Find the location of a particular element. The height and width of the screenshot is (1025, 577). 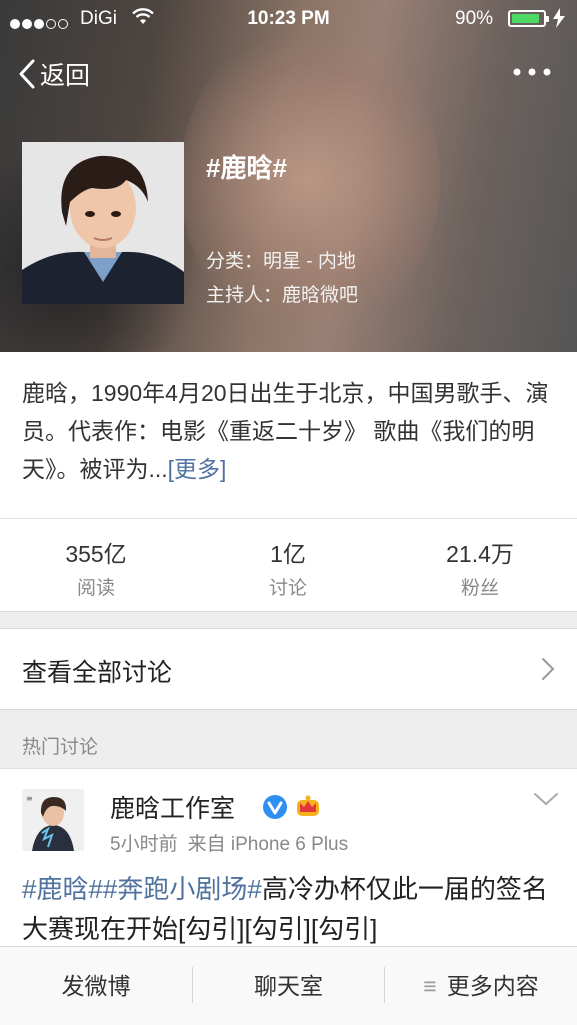

hot-discussion-heading: 热门讨论 is located at coordinates (60, 747).